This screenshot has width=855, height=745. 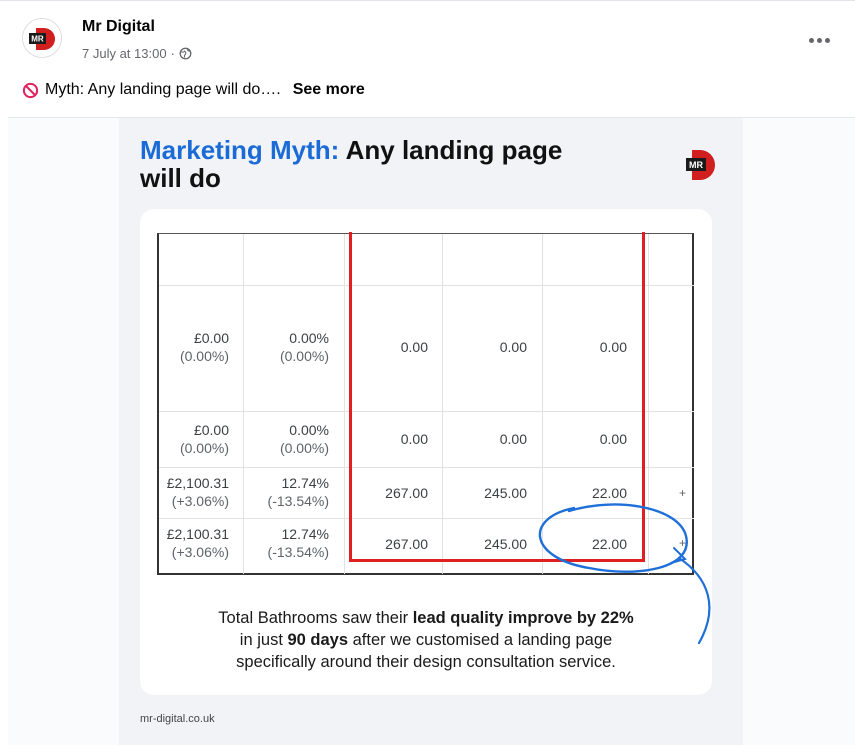 I want to click on caption-text: Myth: Any landing page will do…., so click(x=163, y=89).